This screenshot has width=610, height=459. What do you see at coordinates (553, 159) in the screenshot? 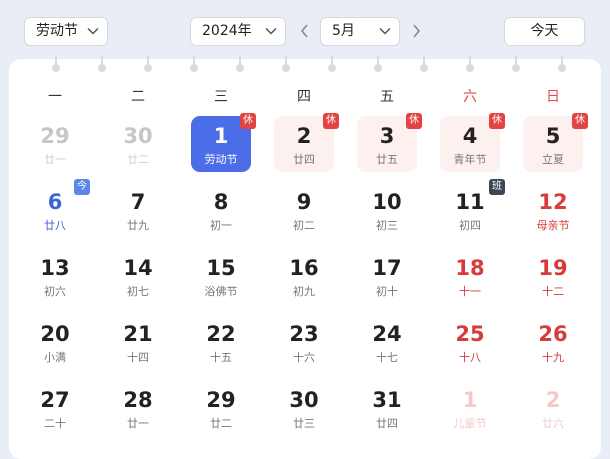
I see `lunar-label: 立夏` at bounding box center [553, 159].